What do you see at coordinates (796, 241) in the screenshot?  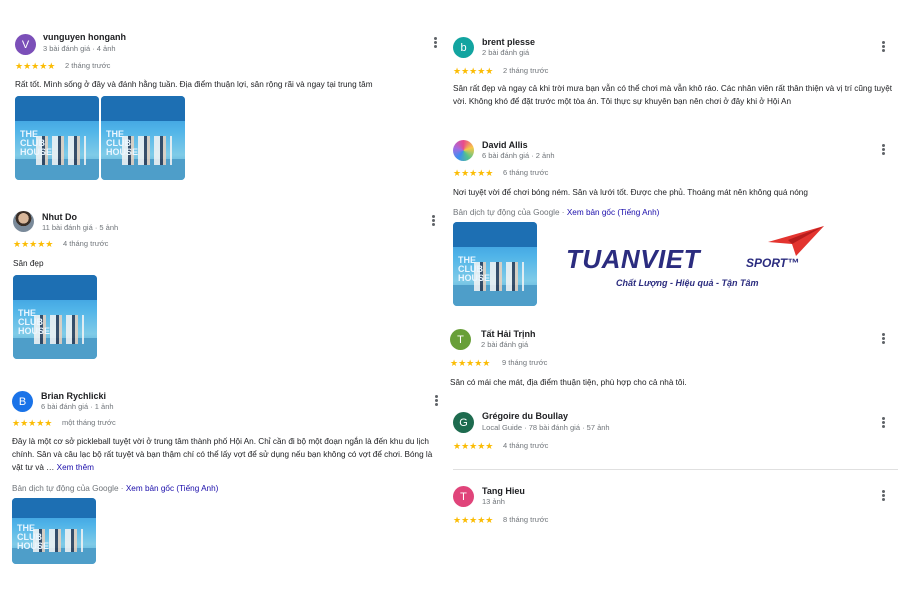 I see `paper-plane-icon` at bounding box center [796, 241].